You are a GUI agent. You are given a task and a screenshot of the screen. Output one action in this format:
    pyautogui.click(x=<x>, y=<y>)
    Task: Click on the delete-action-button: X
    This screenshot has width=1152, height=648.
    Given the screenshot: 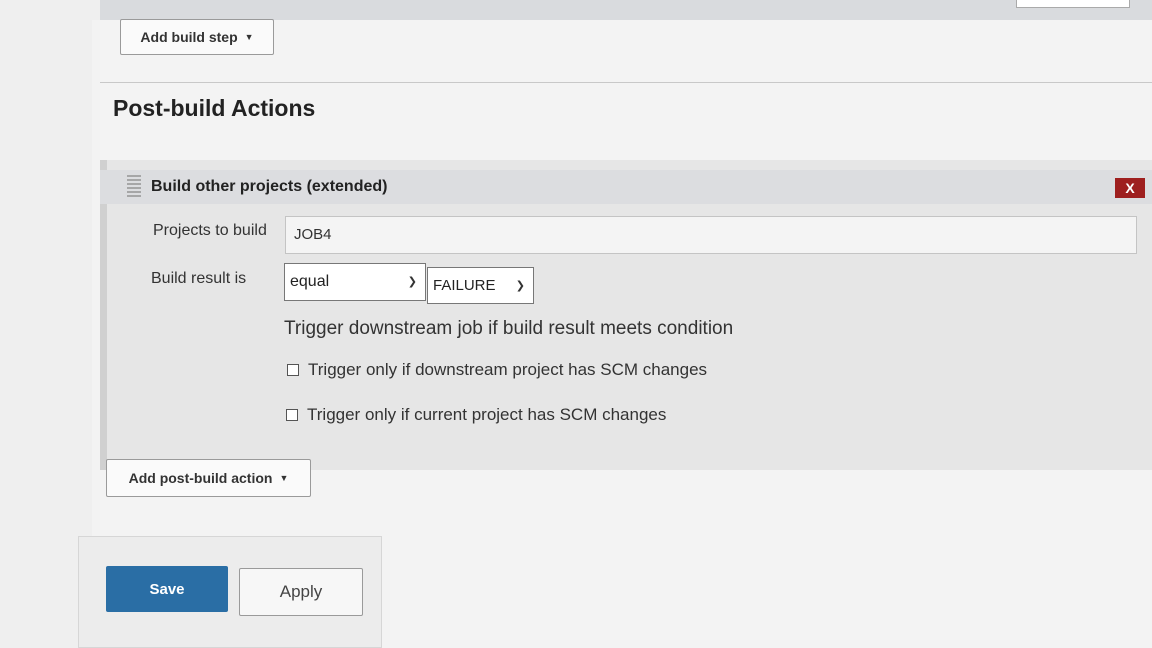 What is the action you would take?
    pyautogui.click(x=1130, y=188)
    